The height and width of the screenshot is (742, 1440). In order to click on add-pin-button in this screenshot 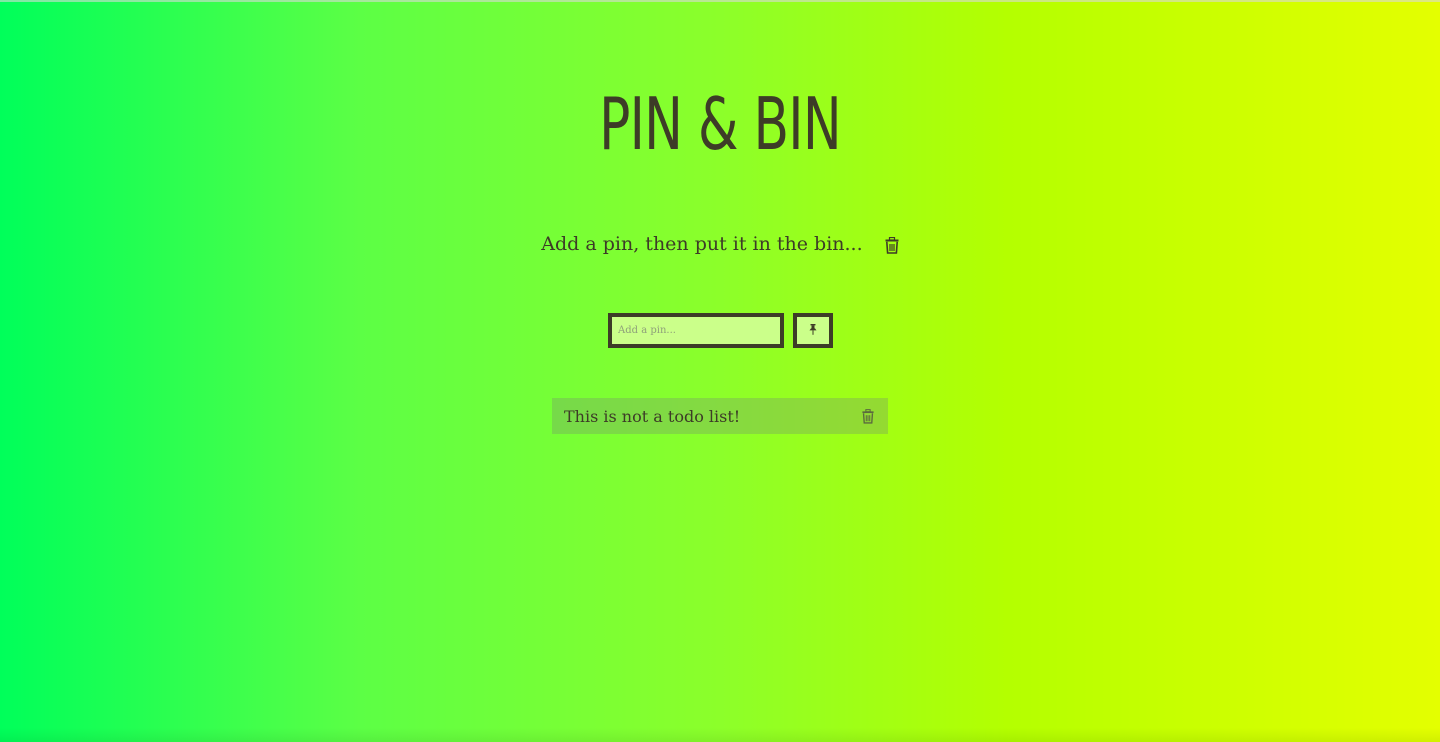, I will do `click(813, 330)`.